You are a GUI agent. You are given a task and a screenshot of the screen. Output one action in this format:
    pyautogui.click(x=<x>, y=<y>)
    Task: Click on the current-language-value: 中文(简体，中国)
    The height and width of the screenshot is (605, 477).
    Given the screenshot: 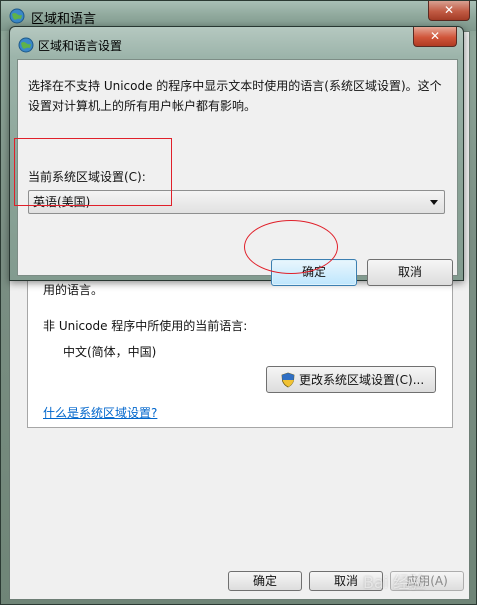 What is the action you would take?
    pyautogui.click(x=110, y=352)
    